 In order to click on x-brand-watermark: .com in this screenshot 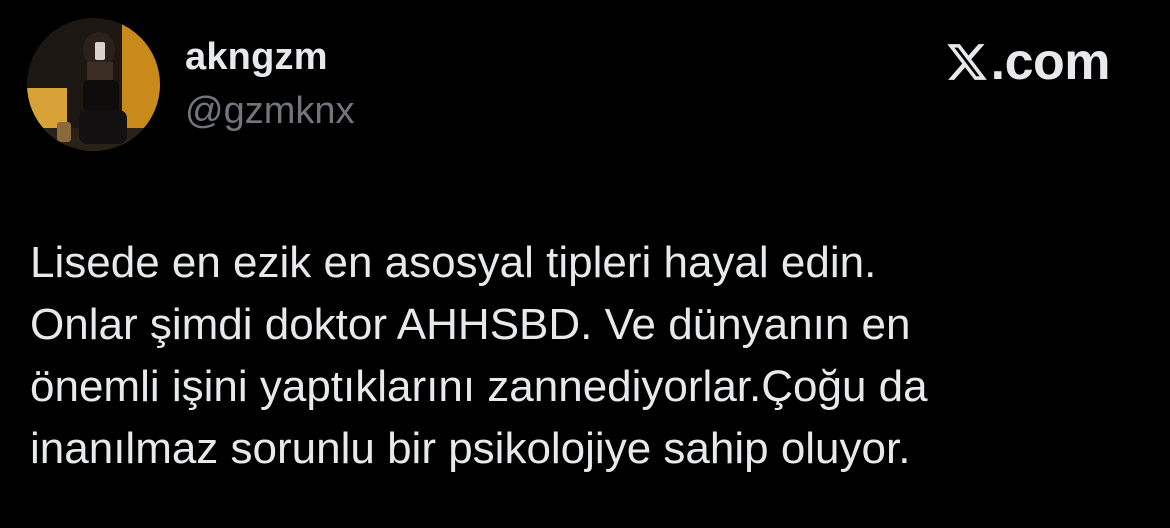, I will do `click(1028, 62)`.